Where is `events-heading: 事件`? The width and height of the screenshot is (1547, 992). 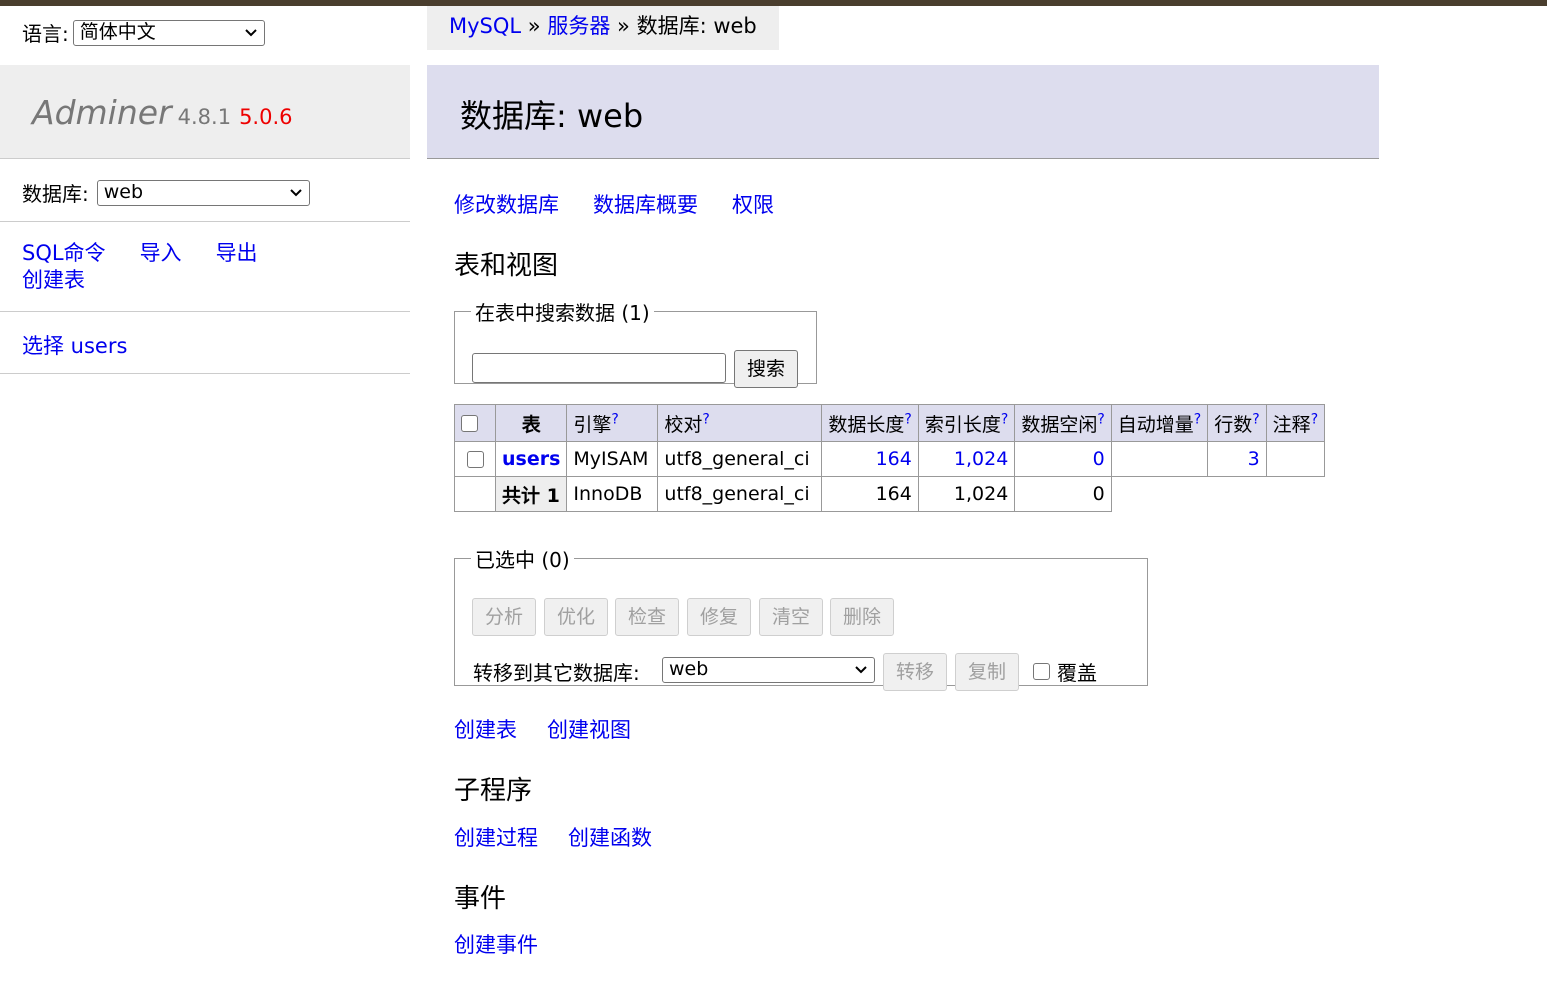
events-heading: 事件 is located at coordinates (480, 899).